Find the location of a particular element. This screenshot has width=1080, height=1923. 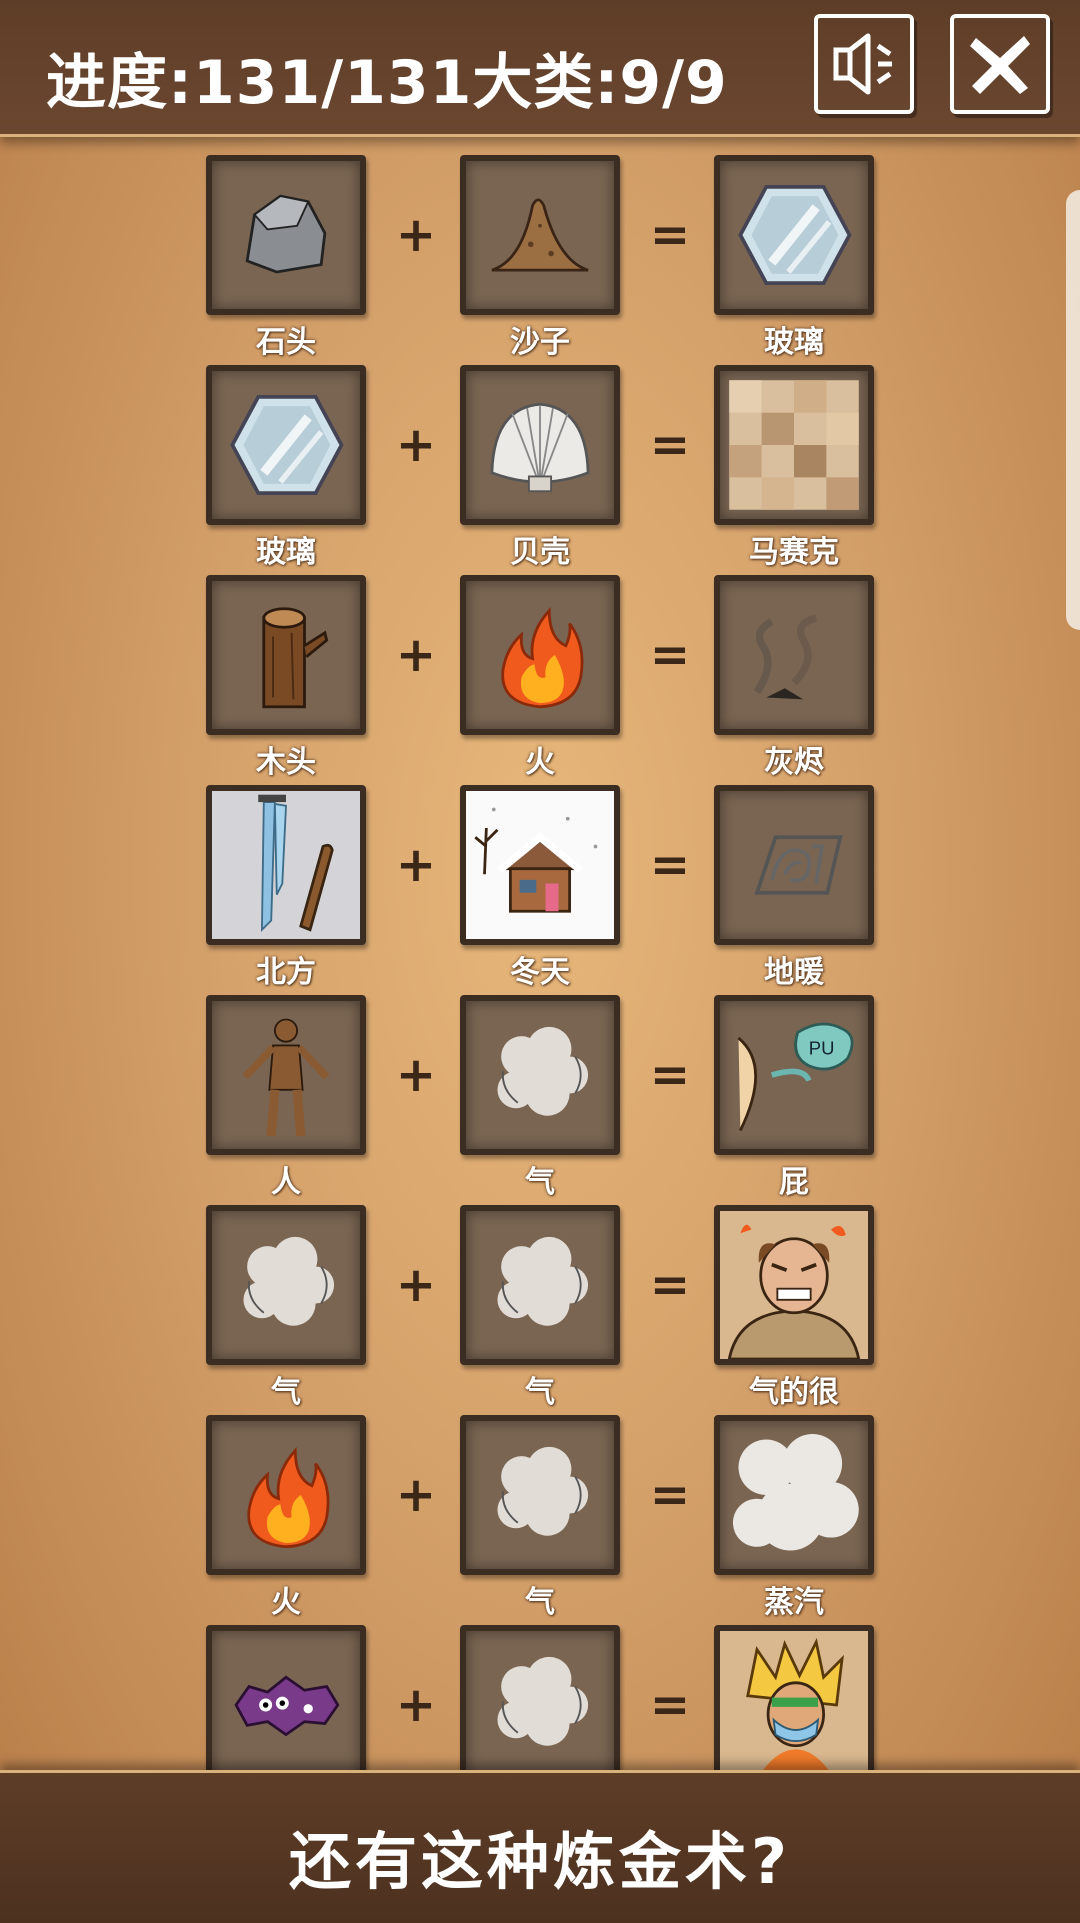

footer-title: 还有这种炼金术? is located at coordinates (540, 1861).